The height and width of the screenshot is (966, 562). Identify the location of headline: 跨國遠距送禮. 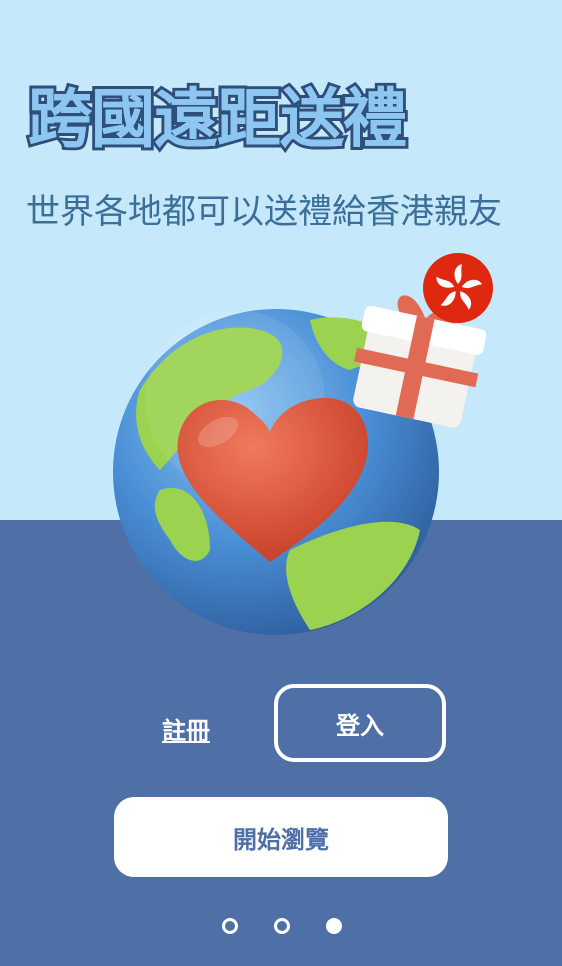
(217, 120).